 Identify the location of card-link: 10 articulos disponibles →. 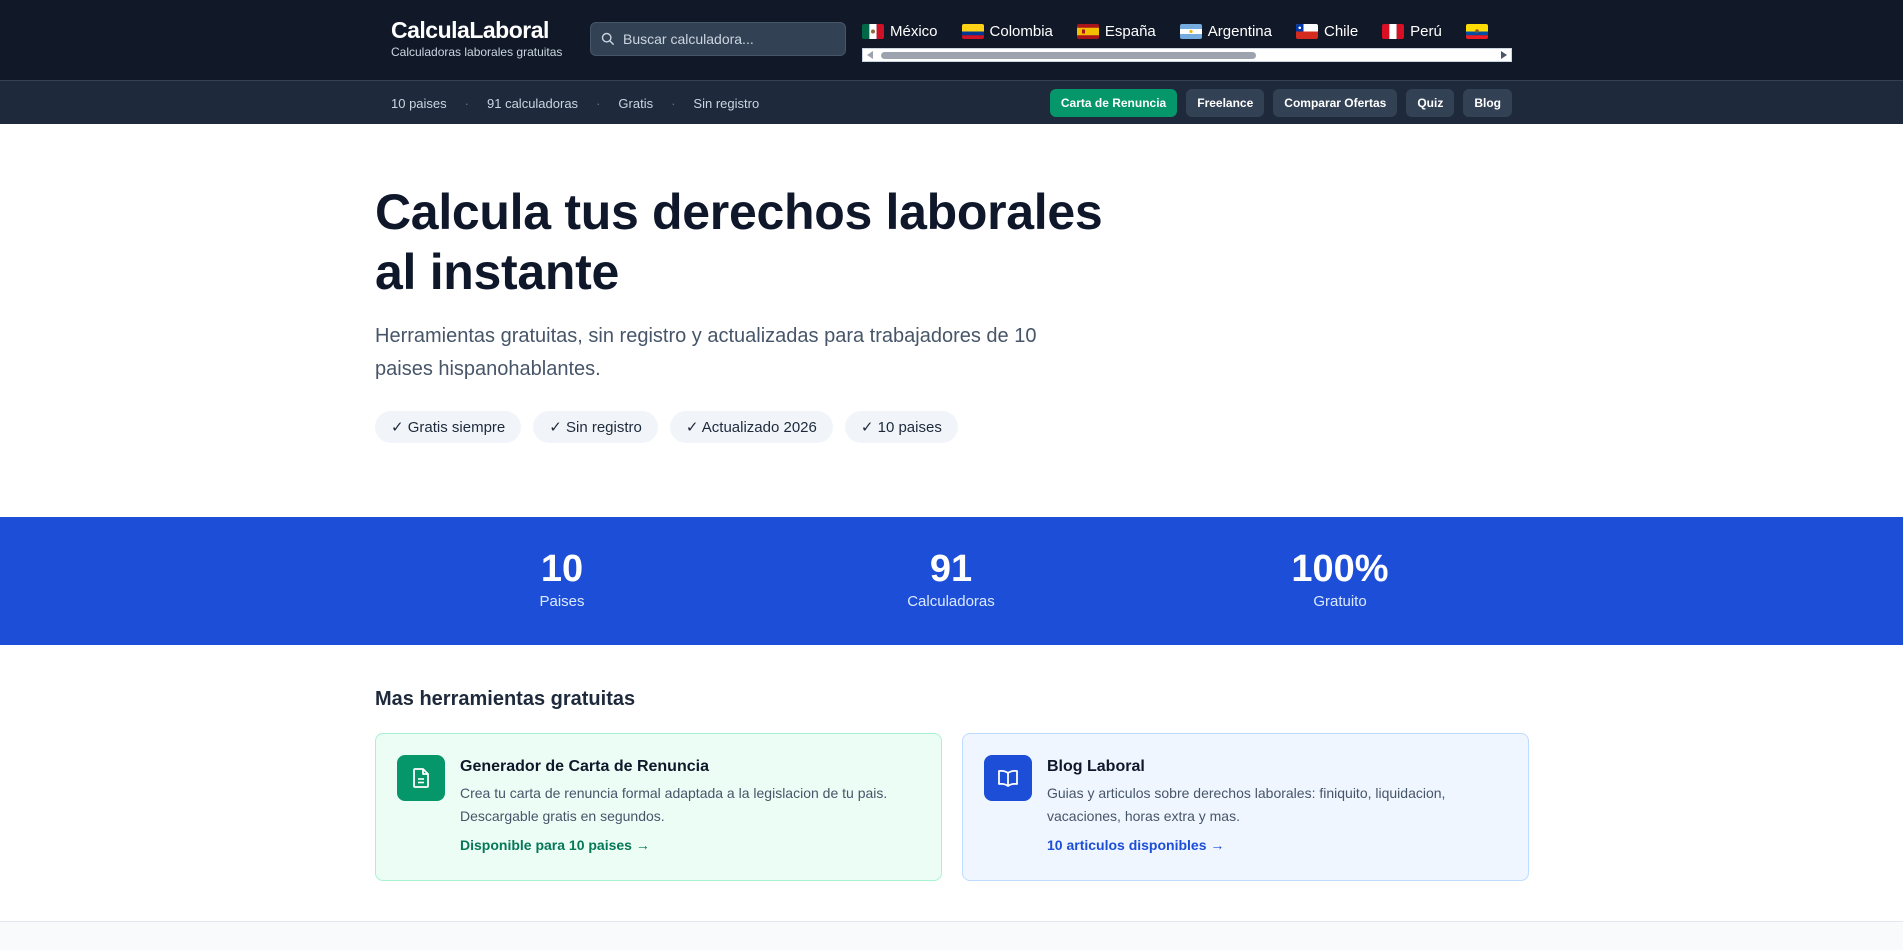
(1277, 845).